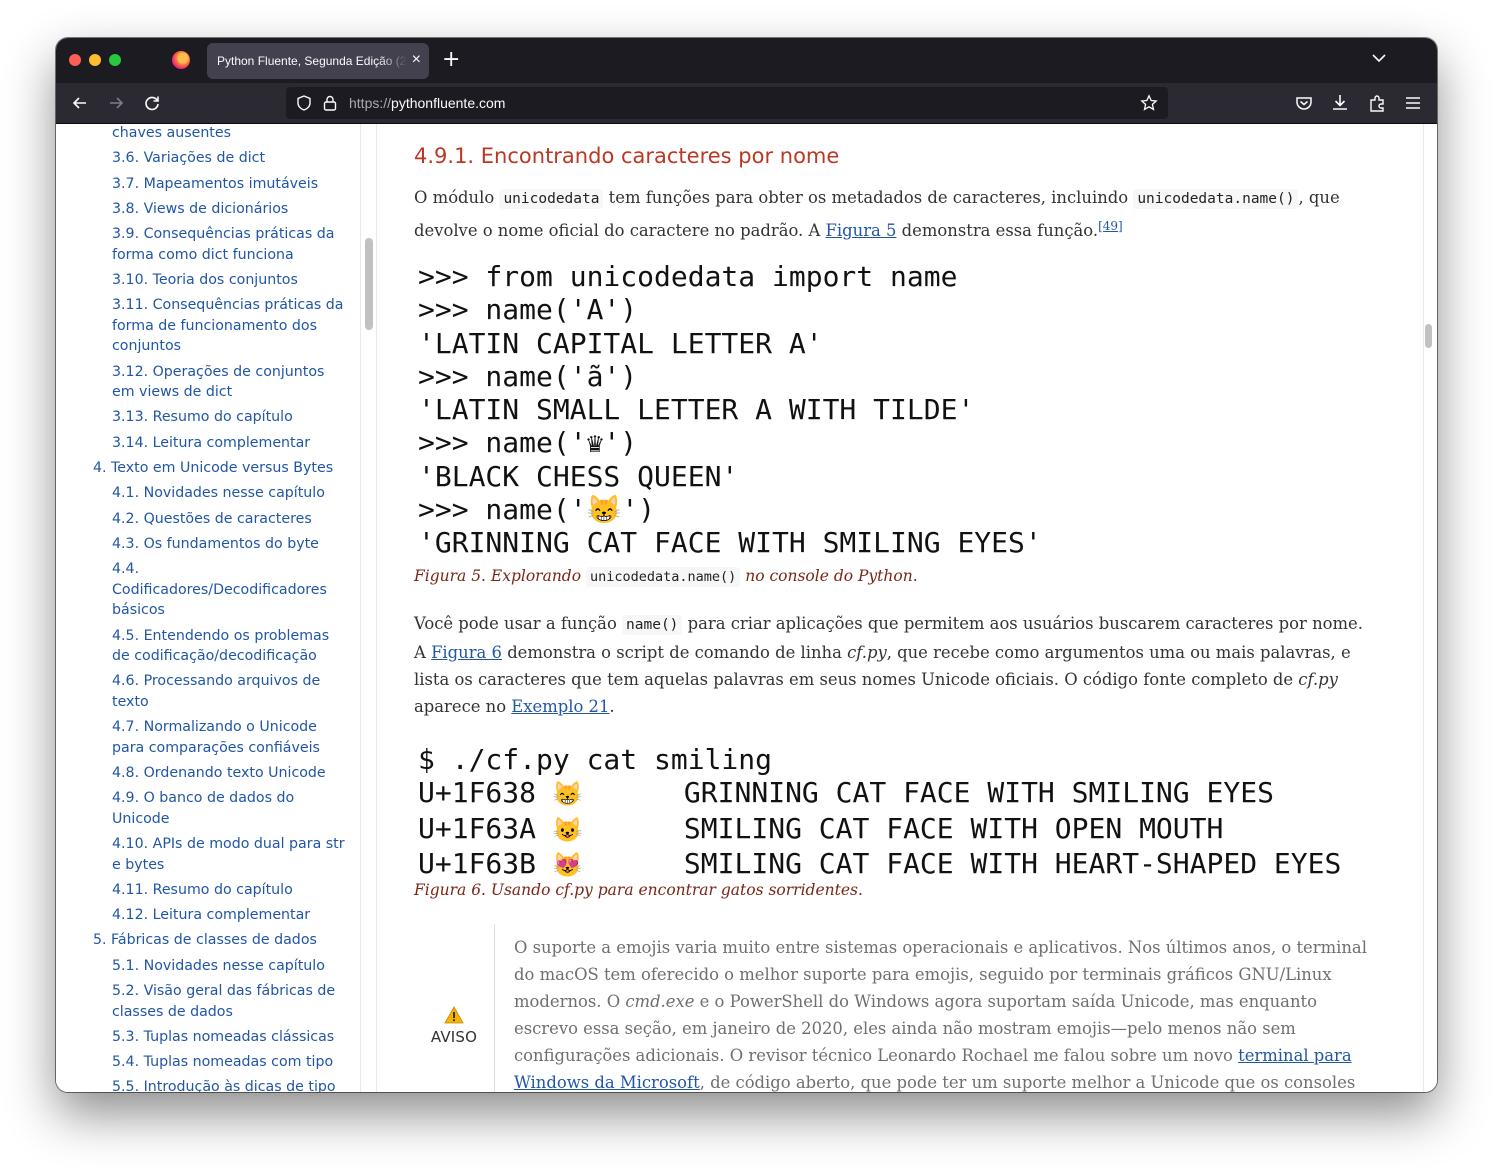 The width and height of the screenshot is (1493, 1167). Describe the element at coordinates (560, 706) in the screenshot. I see `example-21-link: Exemplo 21` at that location.